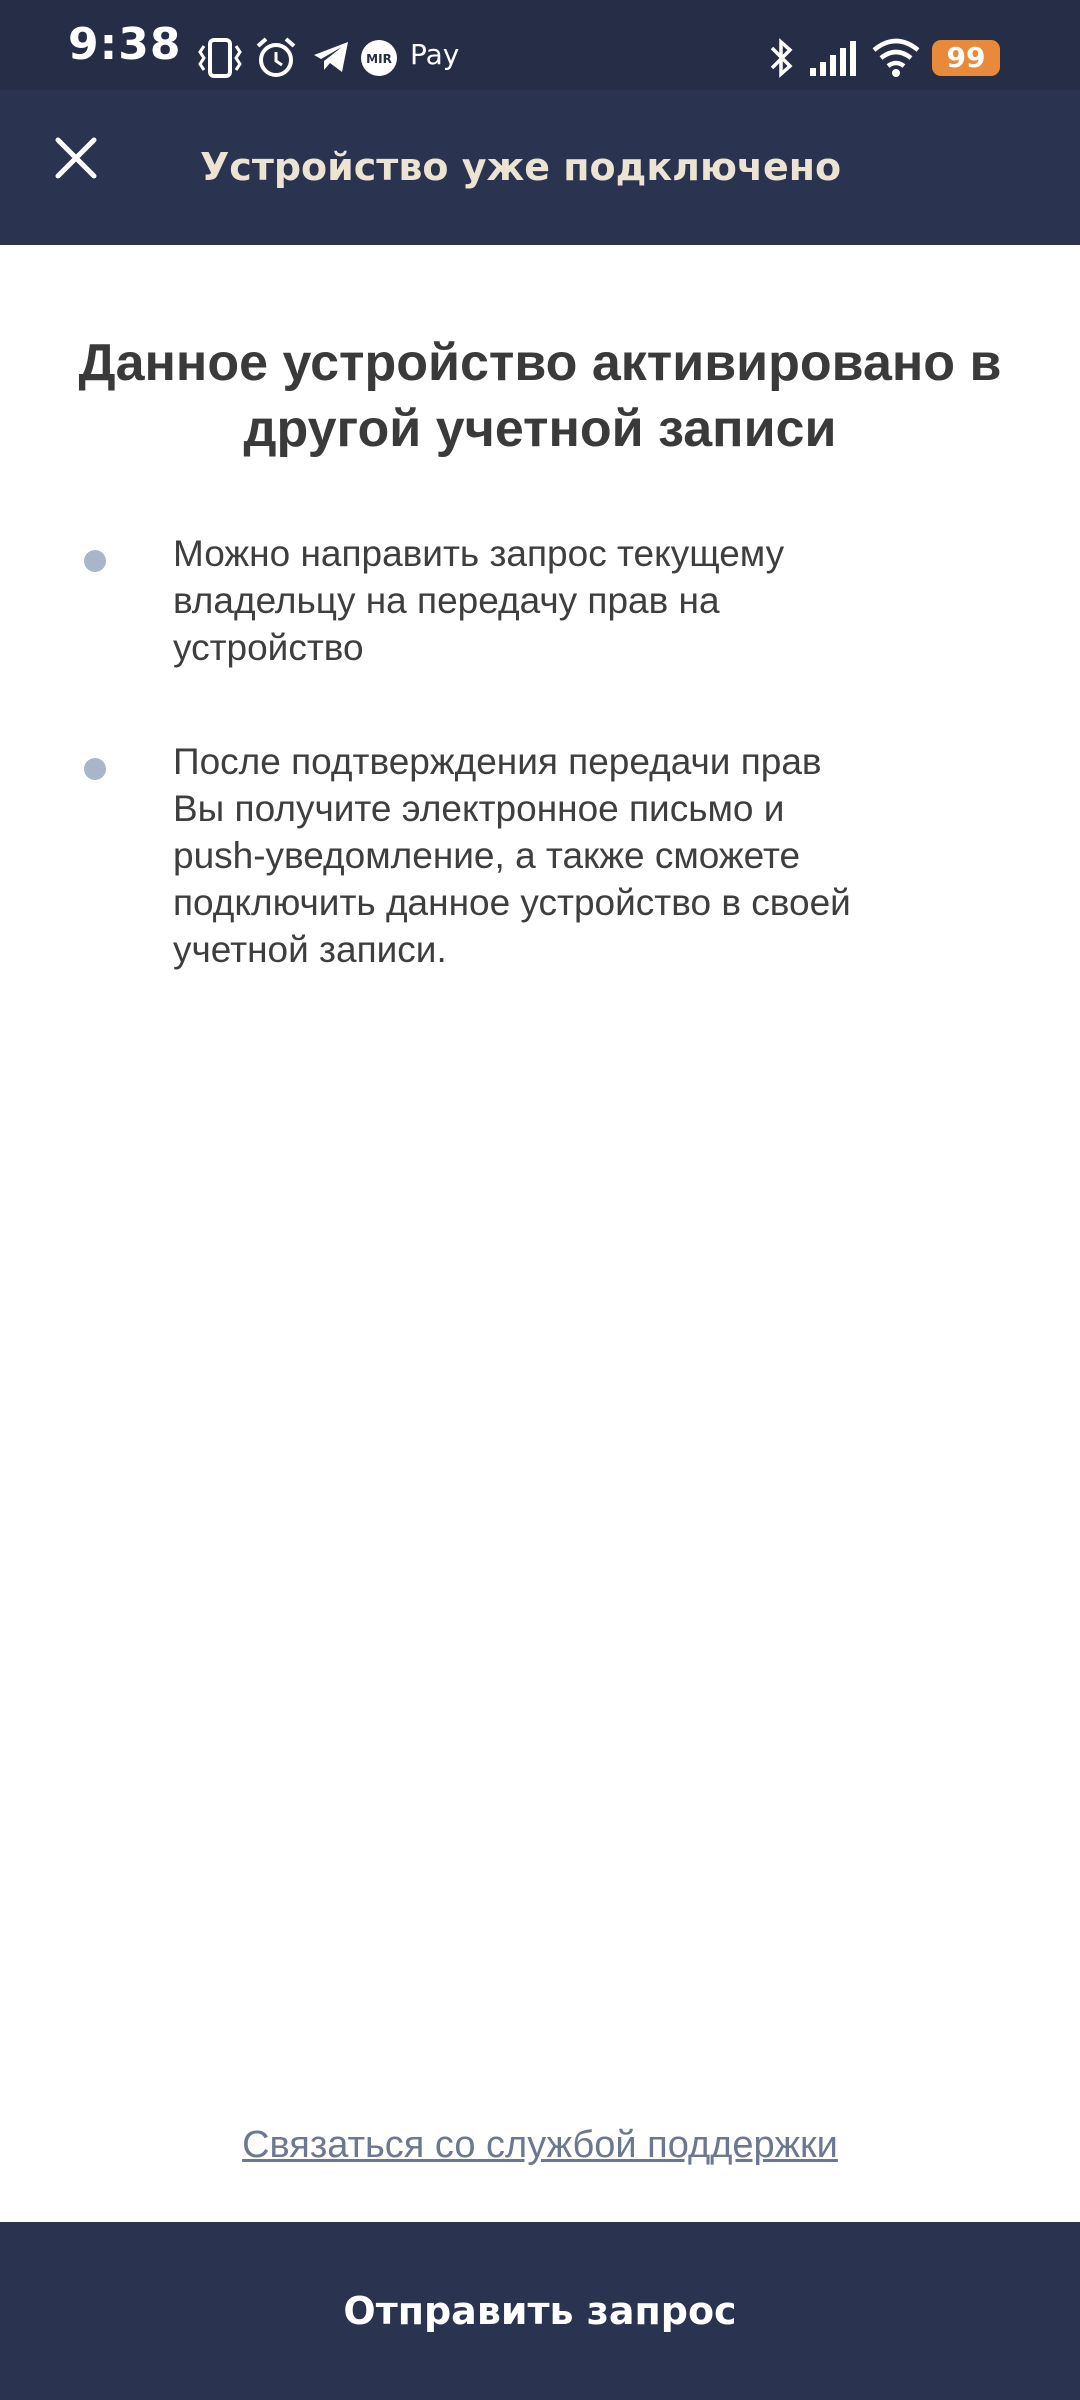 The image size is (1080, 2400). What do you see at coordinates (896, 57) in the screenshot?
I see `wifi-icon` at bounding box center [896, 57].